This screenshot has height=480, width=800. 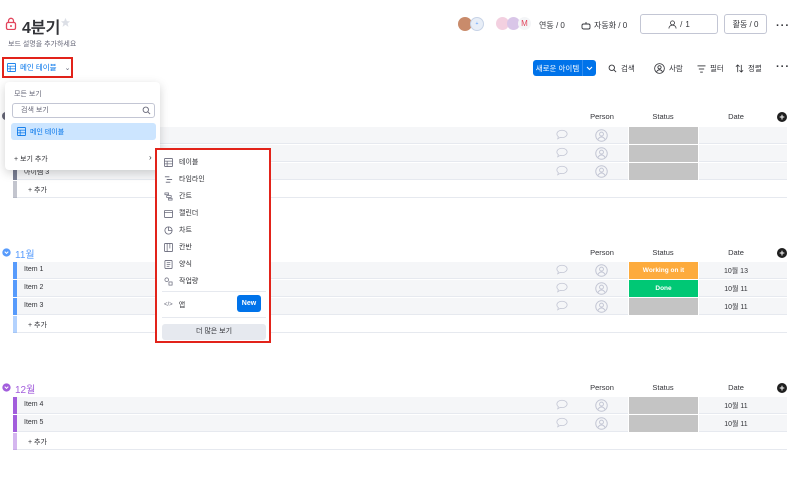 I want to click on person-filter-button: 사람, so click(x=668, y=68).